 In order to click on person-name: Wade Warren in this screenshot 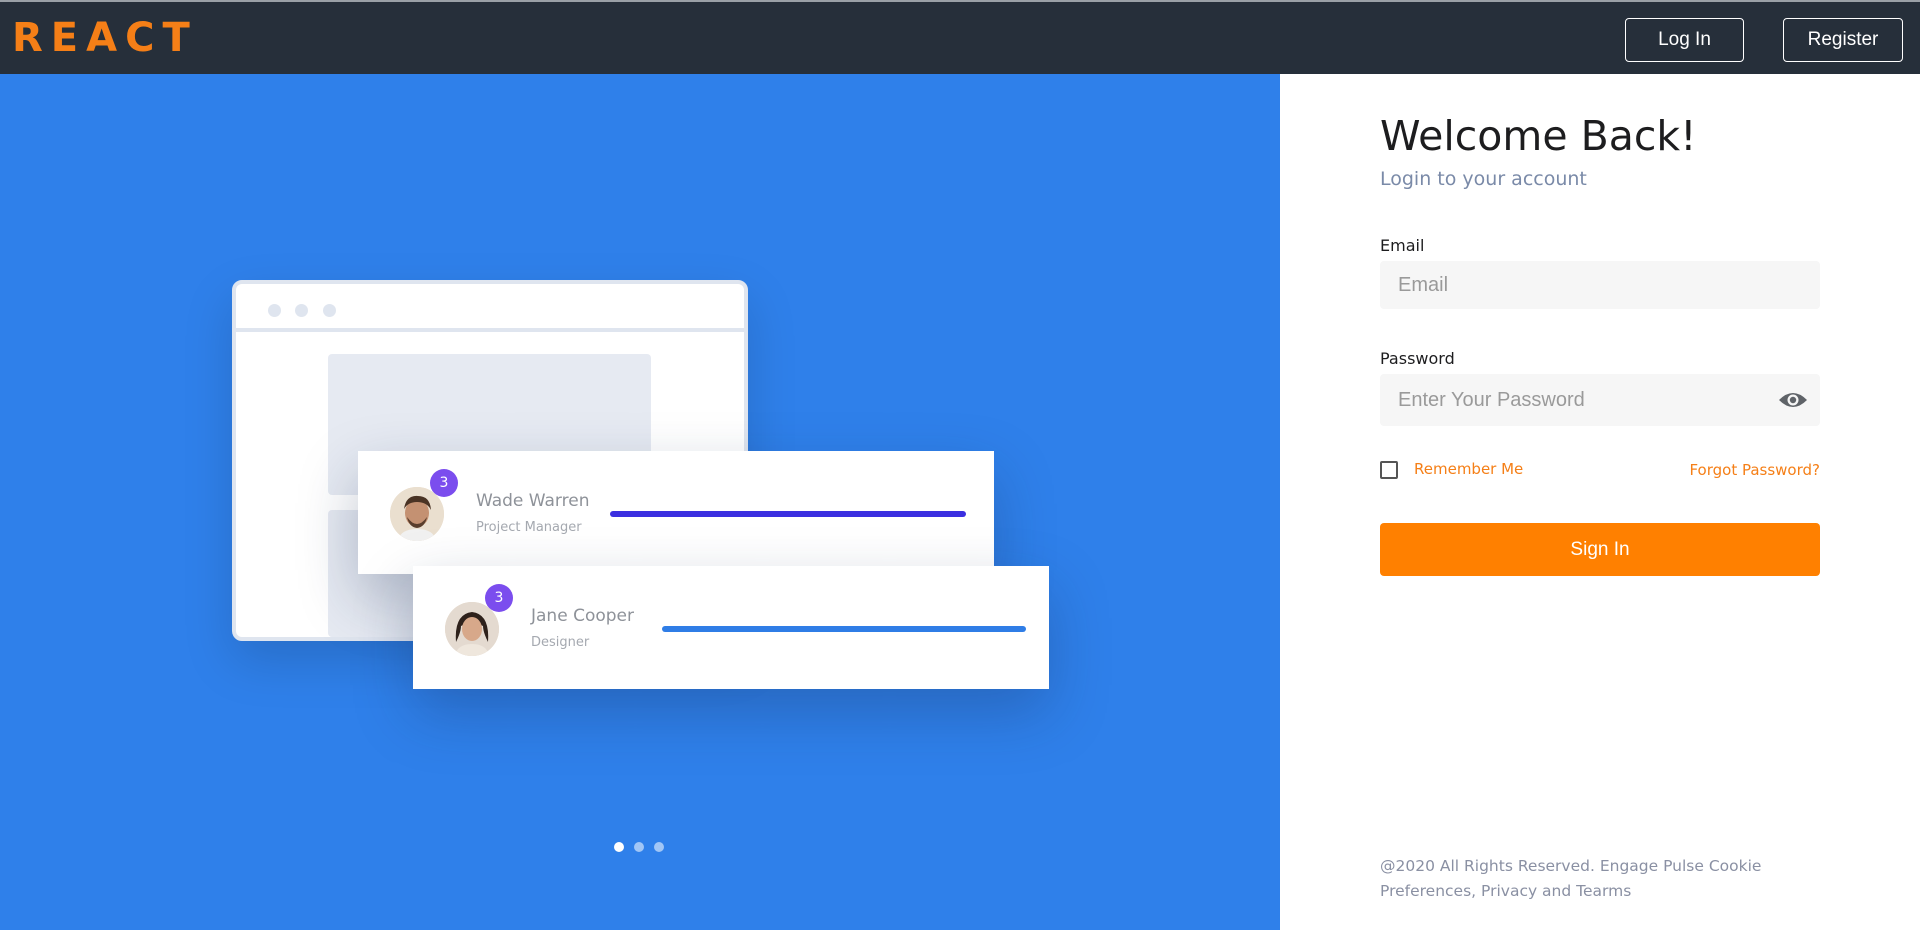, I will do `click(533, 501)`.